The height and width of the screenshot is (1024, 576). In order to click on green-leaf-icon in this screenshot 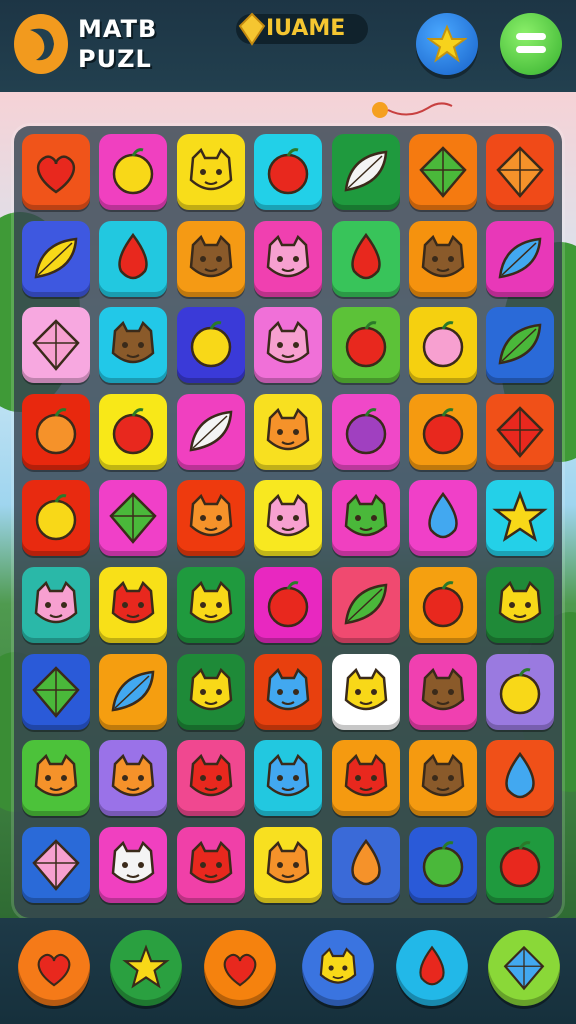, I will do `click(365, 604)`.